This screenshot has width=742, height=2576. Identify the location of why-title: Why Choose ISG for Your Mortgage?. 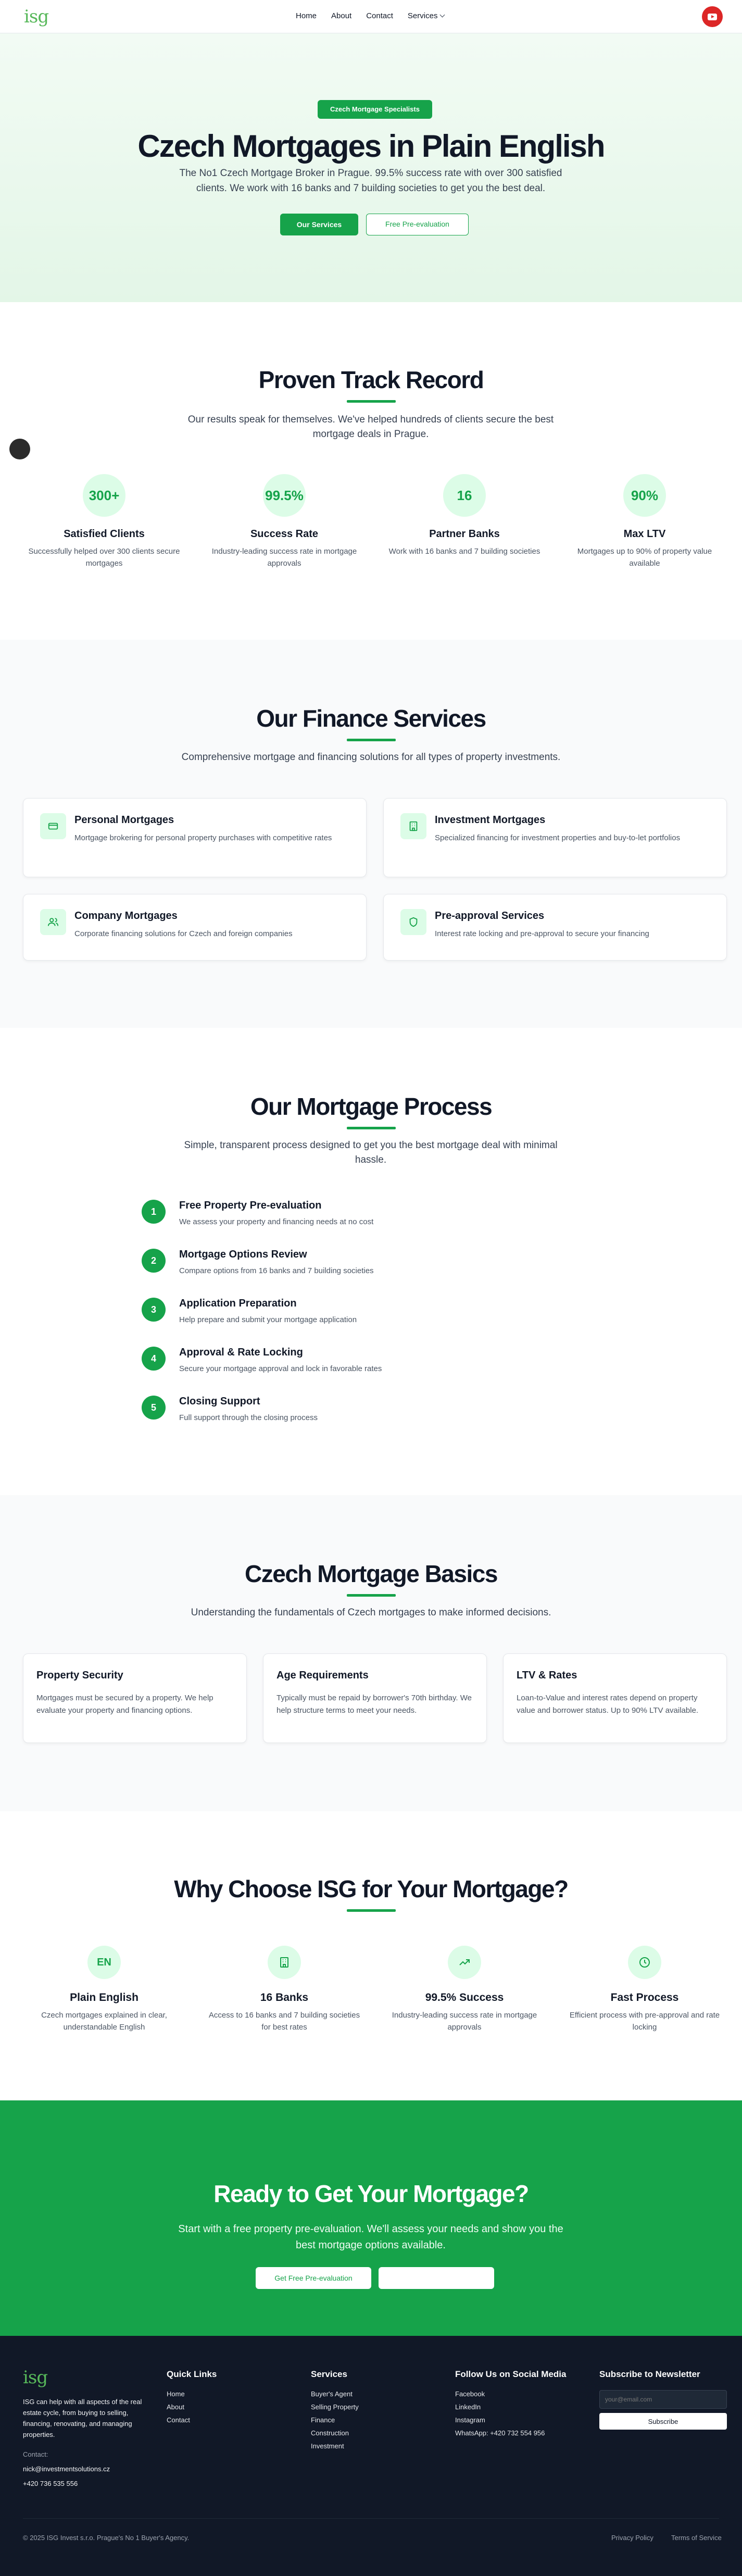
(371, 1888).